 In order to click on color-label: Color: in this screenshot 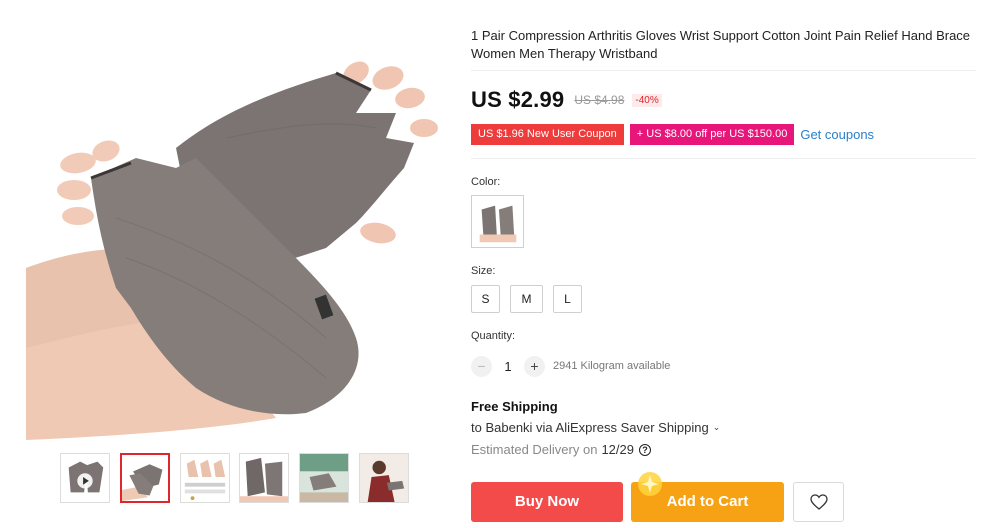, I will do `click(486, 182)`.